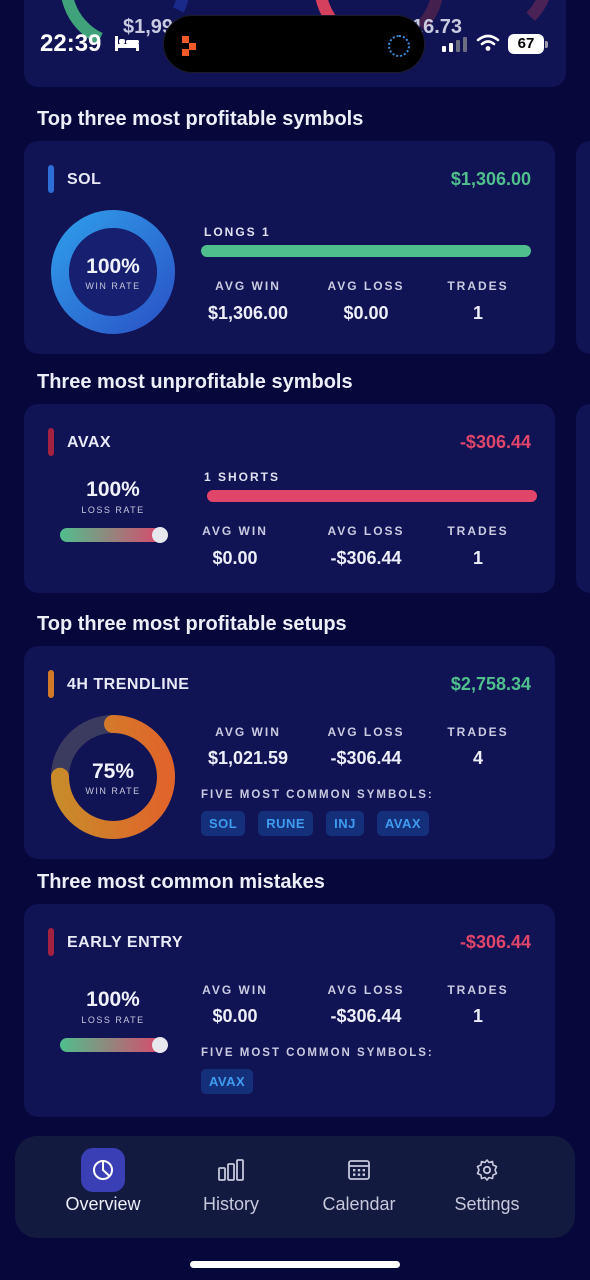  I want to click on gear-icon, so click(487, 1170).